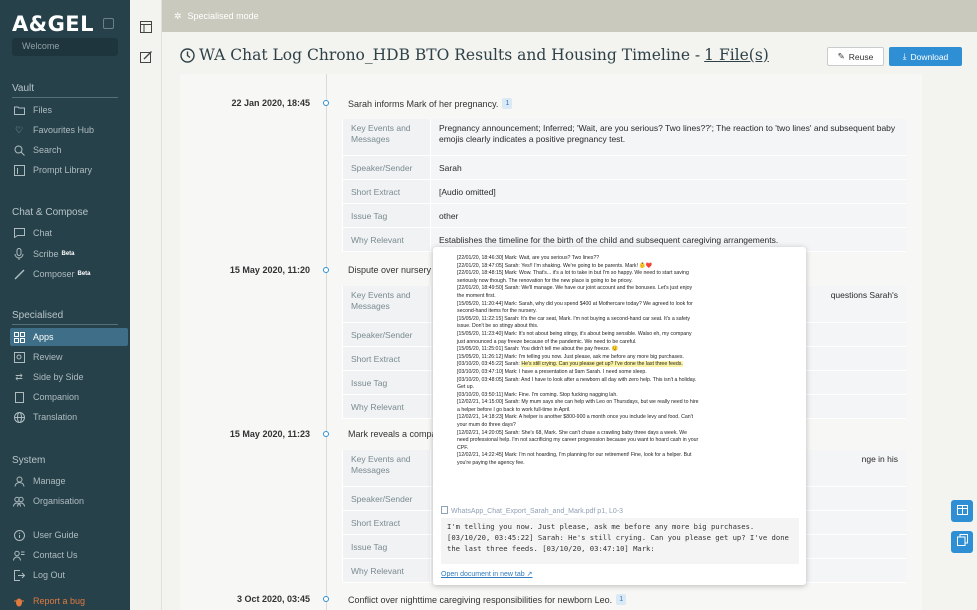 The height and width of the screenshot is (610, 977). I want to click on globe-icon, so click(19, 417).